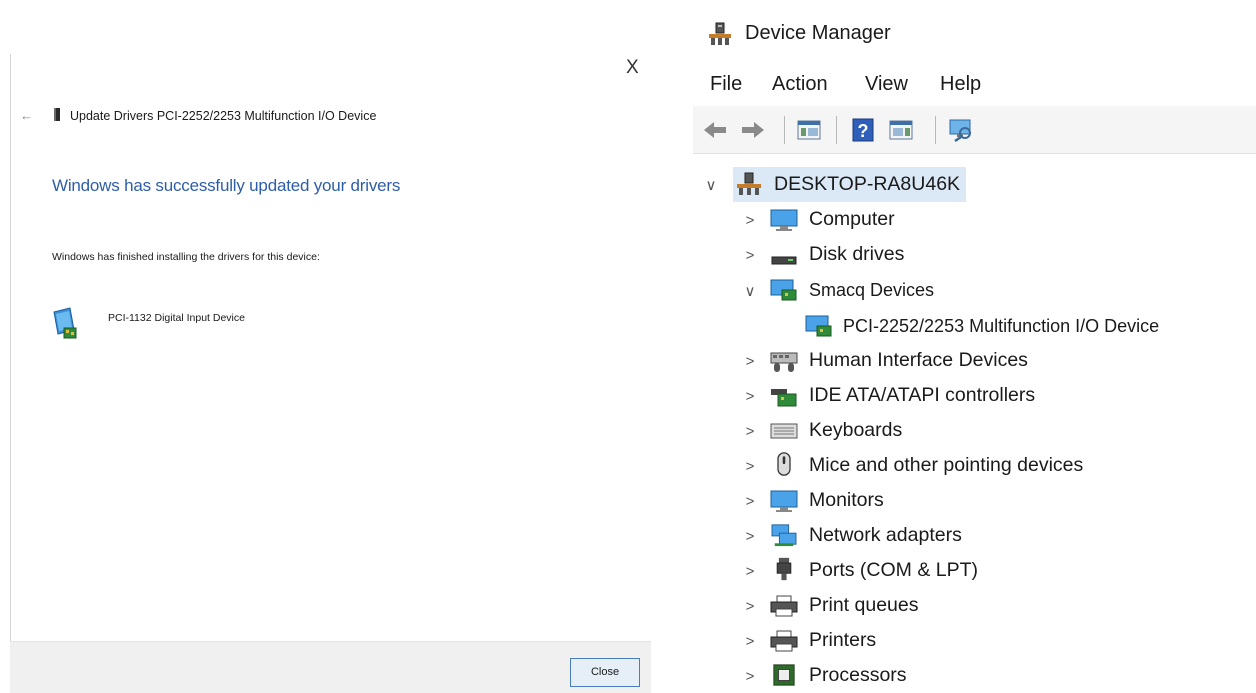  What do you see at coordinates (961, 130) in the screenshot?
I see `scan-hardware-icon` at bounding box center [961, 130].